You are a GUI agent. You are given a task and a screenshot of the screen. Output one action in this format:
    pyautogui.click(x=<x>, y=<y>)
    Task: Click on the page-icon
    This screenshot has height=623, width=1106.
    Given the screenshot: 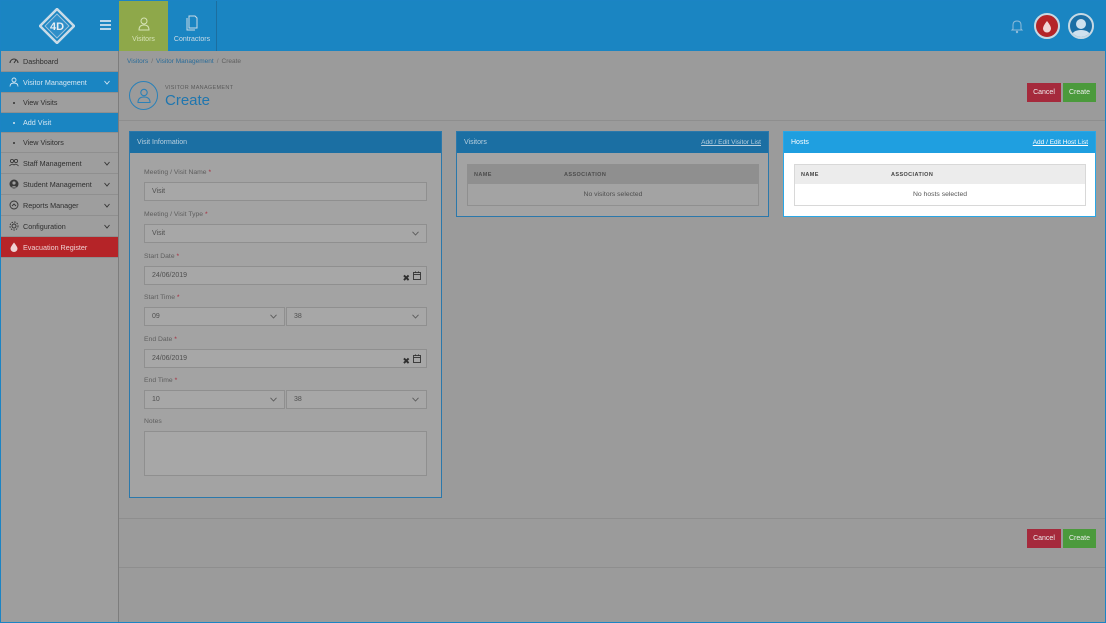 What is the action you would take?
    pyautogui.click(x=143, y=95)
    